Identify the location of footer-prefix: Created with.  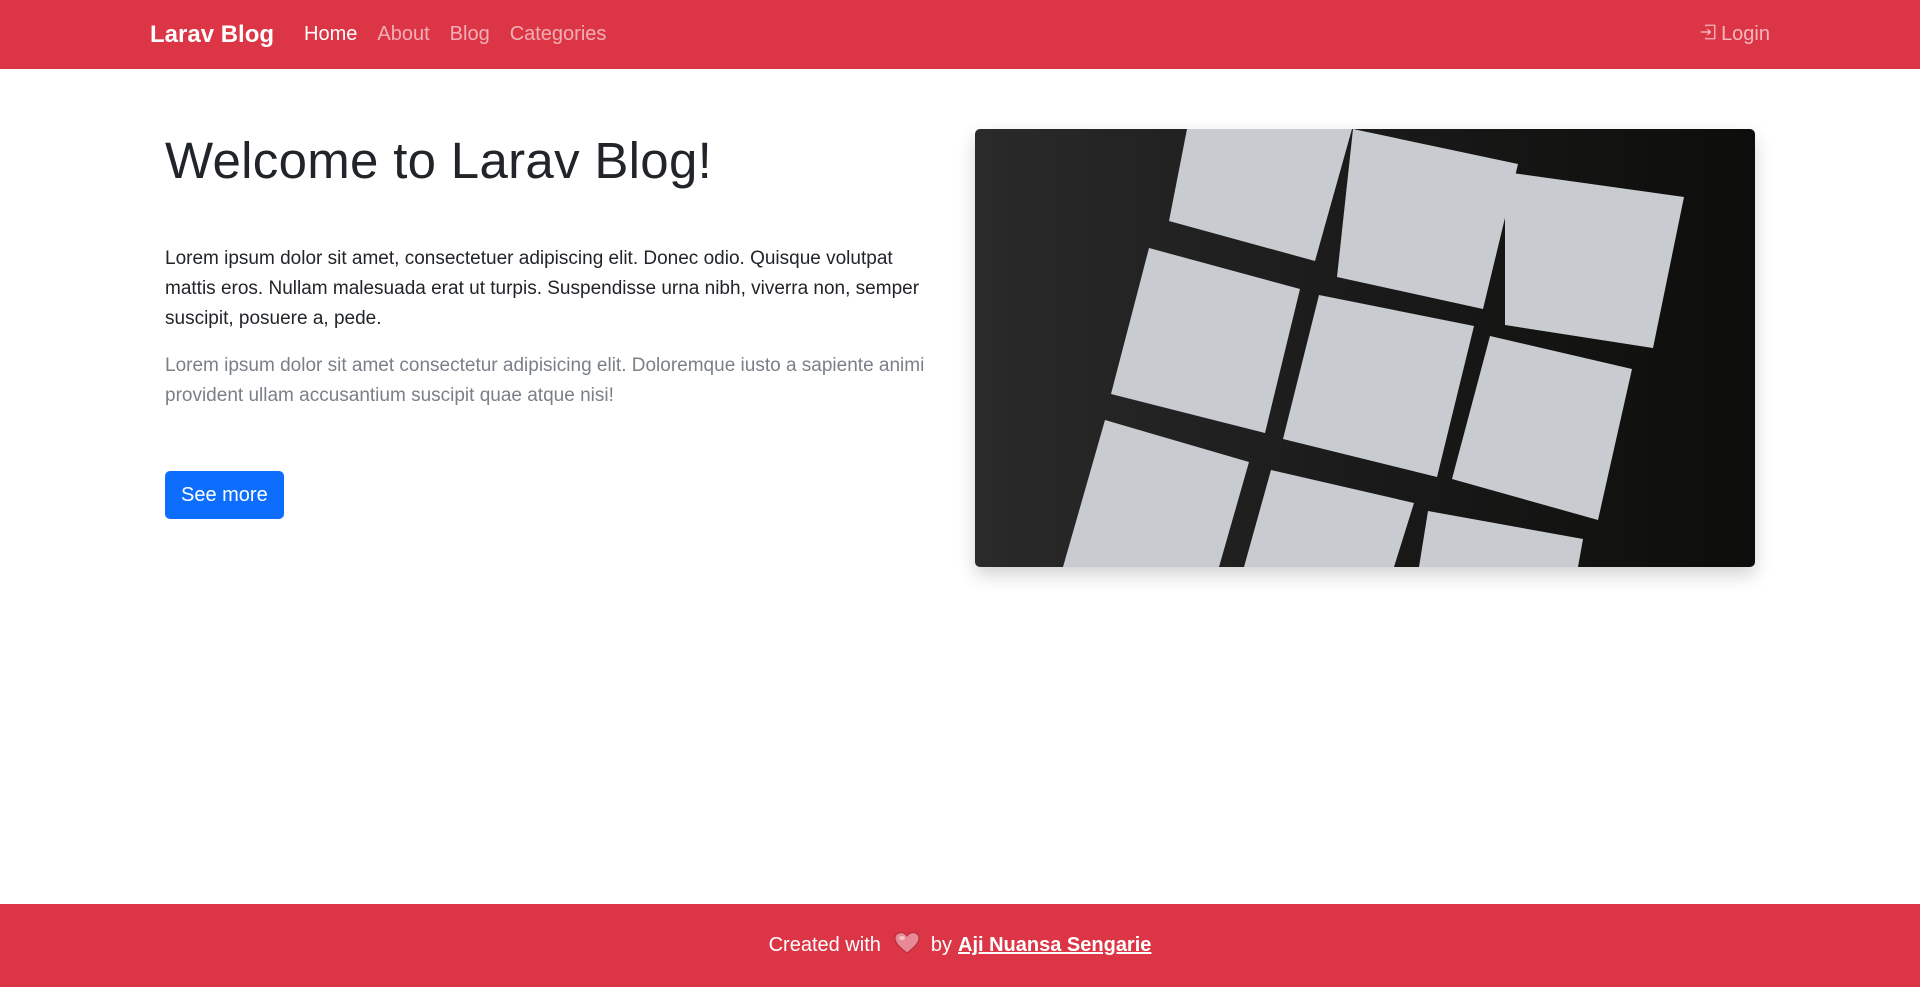
(824, 945).